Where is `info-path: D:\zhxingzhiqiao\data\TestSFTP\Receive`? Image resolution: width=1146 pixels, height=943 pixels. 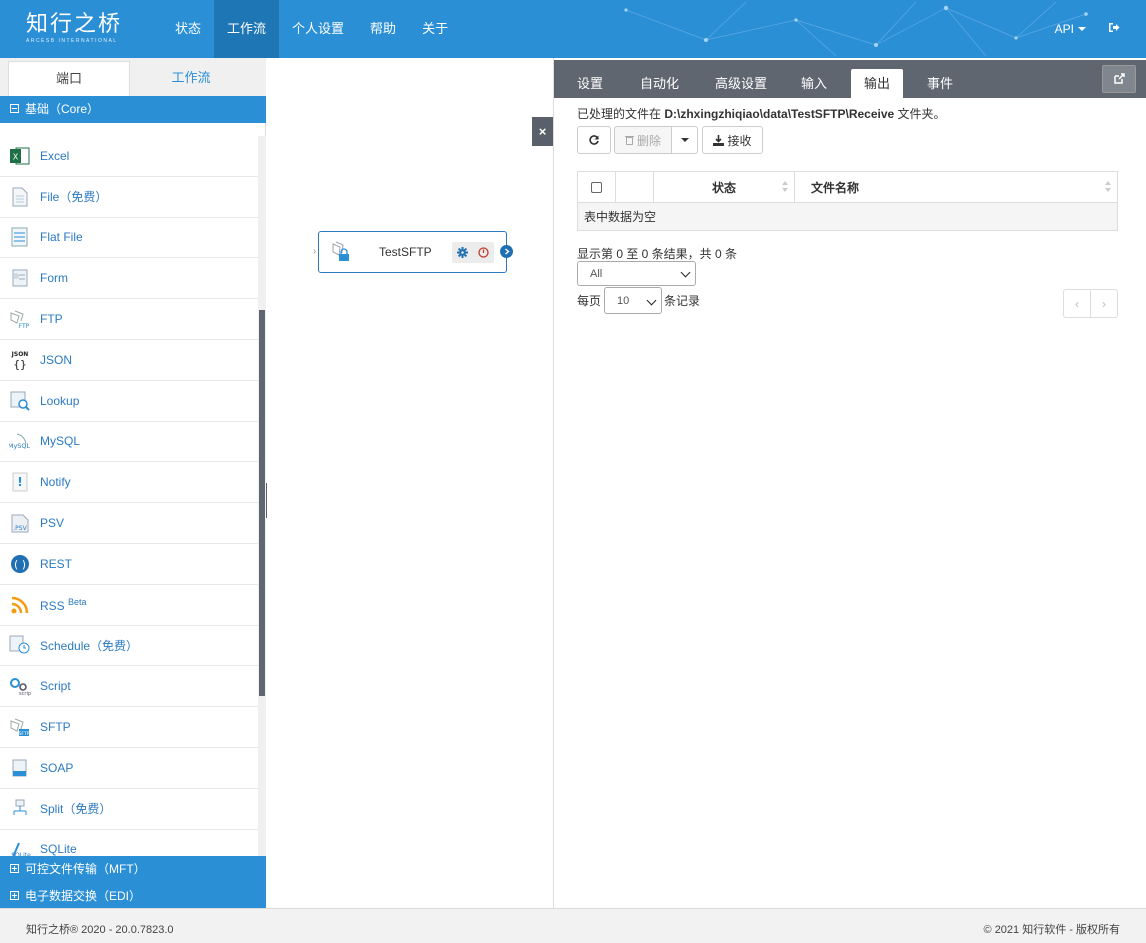
info-path: D:\zhxingzhiqiao\data\TestSFTP\Receive is located at coordinates (779, 114).